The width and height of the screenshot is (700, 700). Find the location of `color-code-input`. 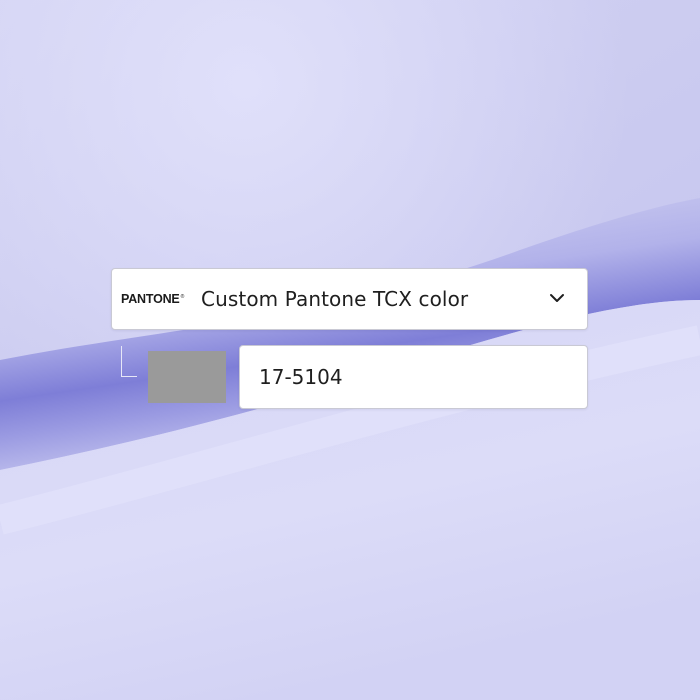

color-code-input is located at coordinates (413, 377).